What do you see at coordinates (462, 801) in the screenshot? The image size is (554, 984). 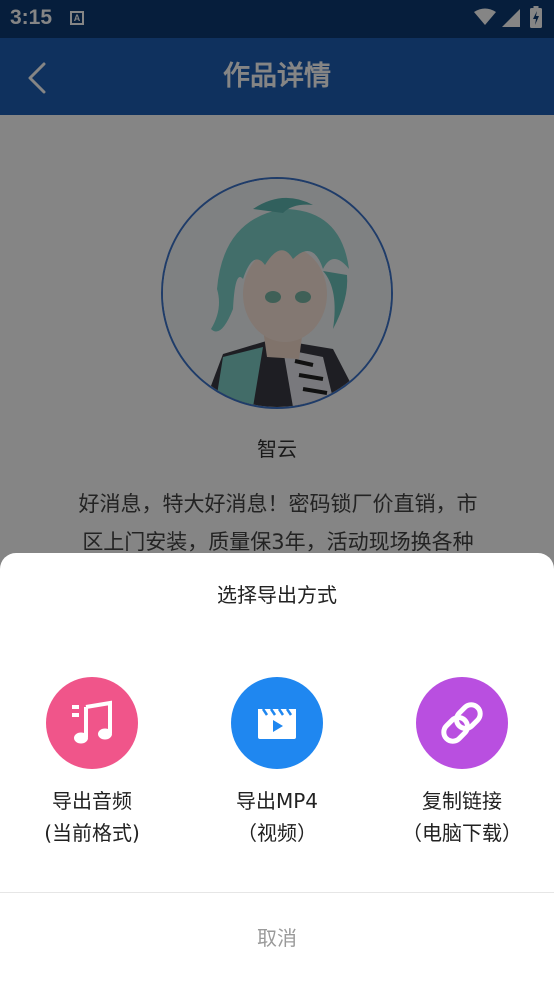 I see `option-label-line: 复制链接` at bounding box center [462, 801].